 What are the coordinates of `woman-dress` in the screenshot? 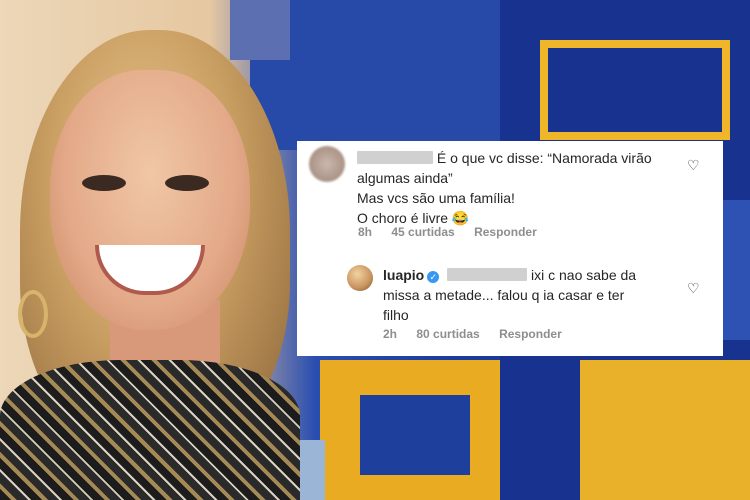 It's located at (150, 430).